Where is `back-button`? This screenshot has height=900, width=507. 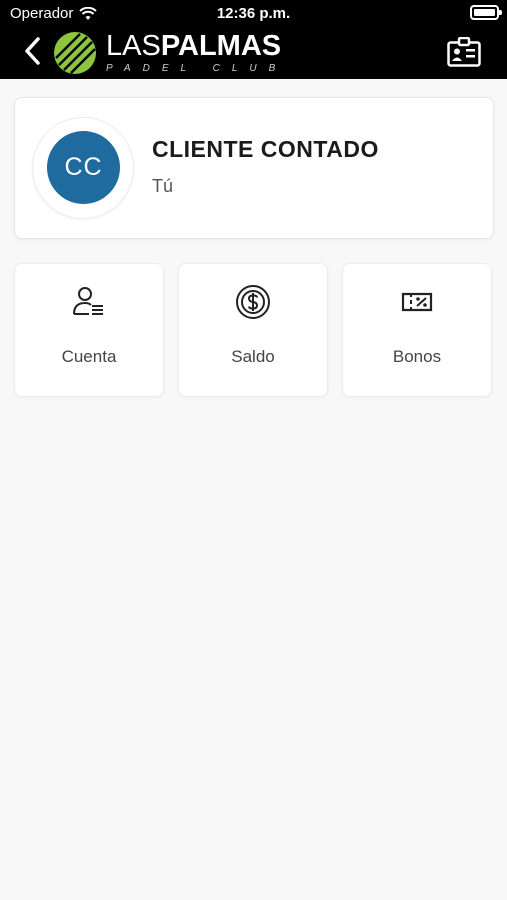
back-button is located at coordinates (32, 51).